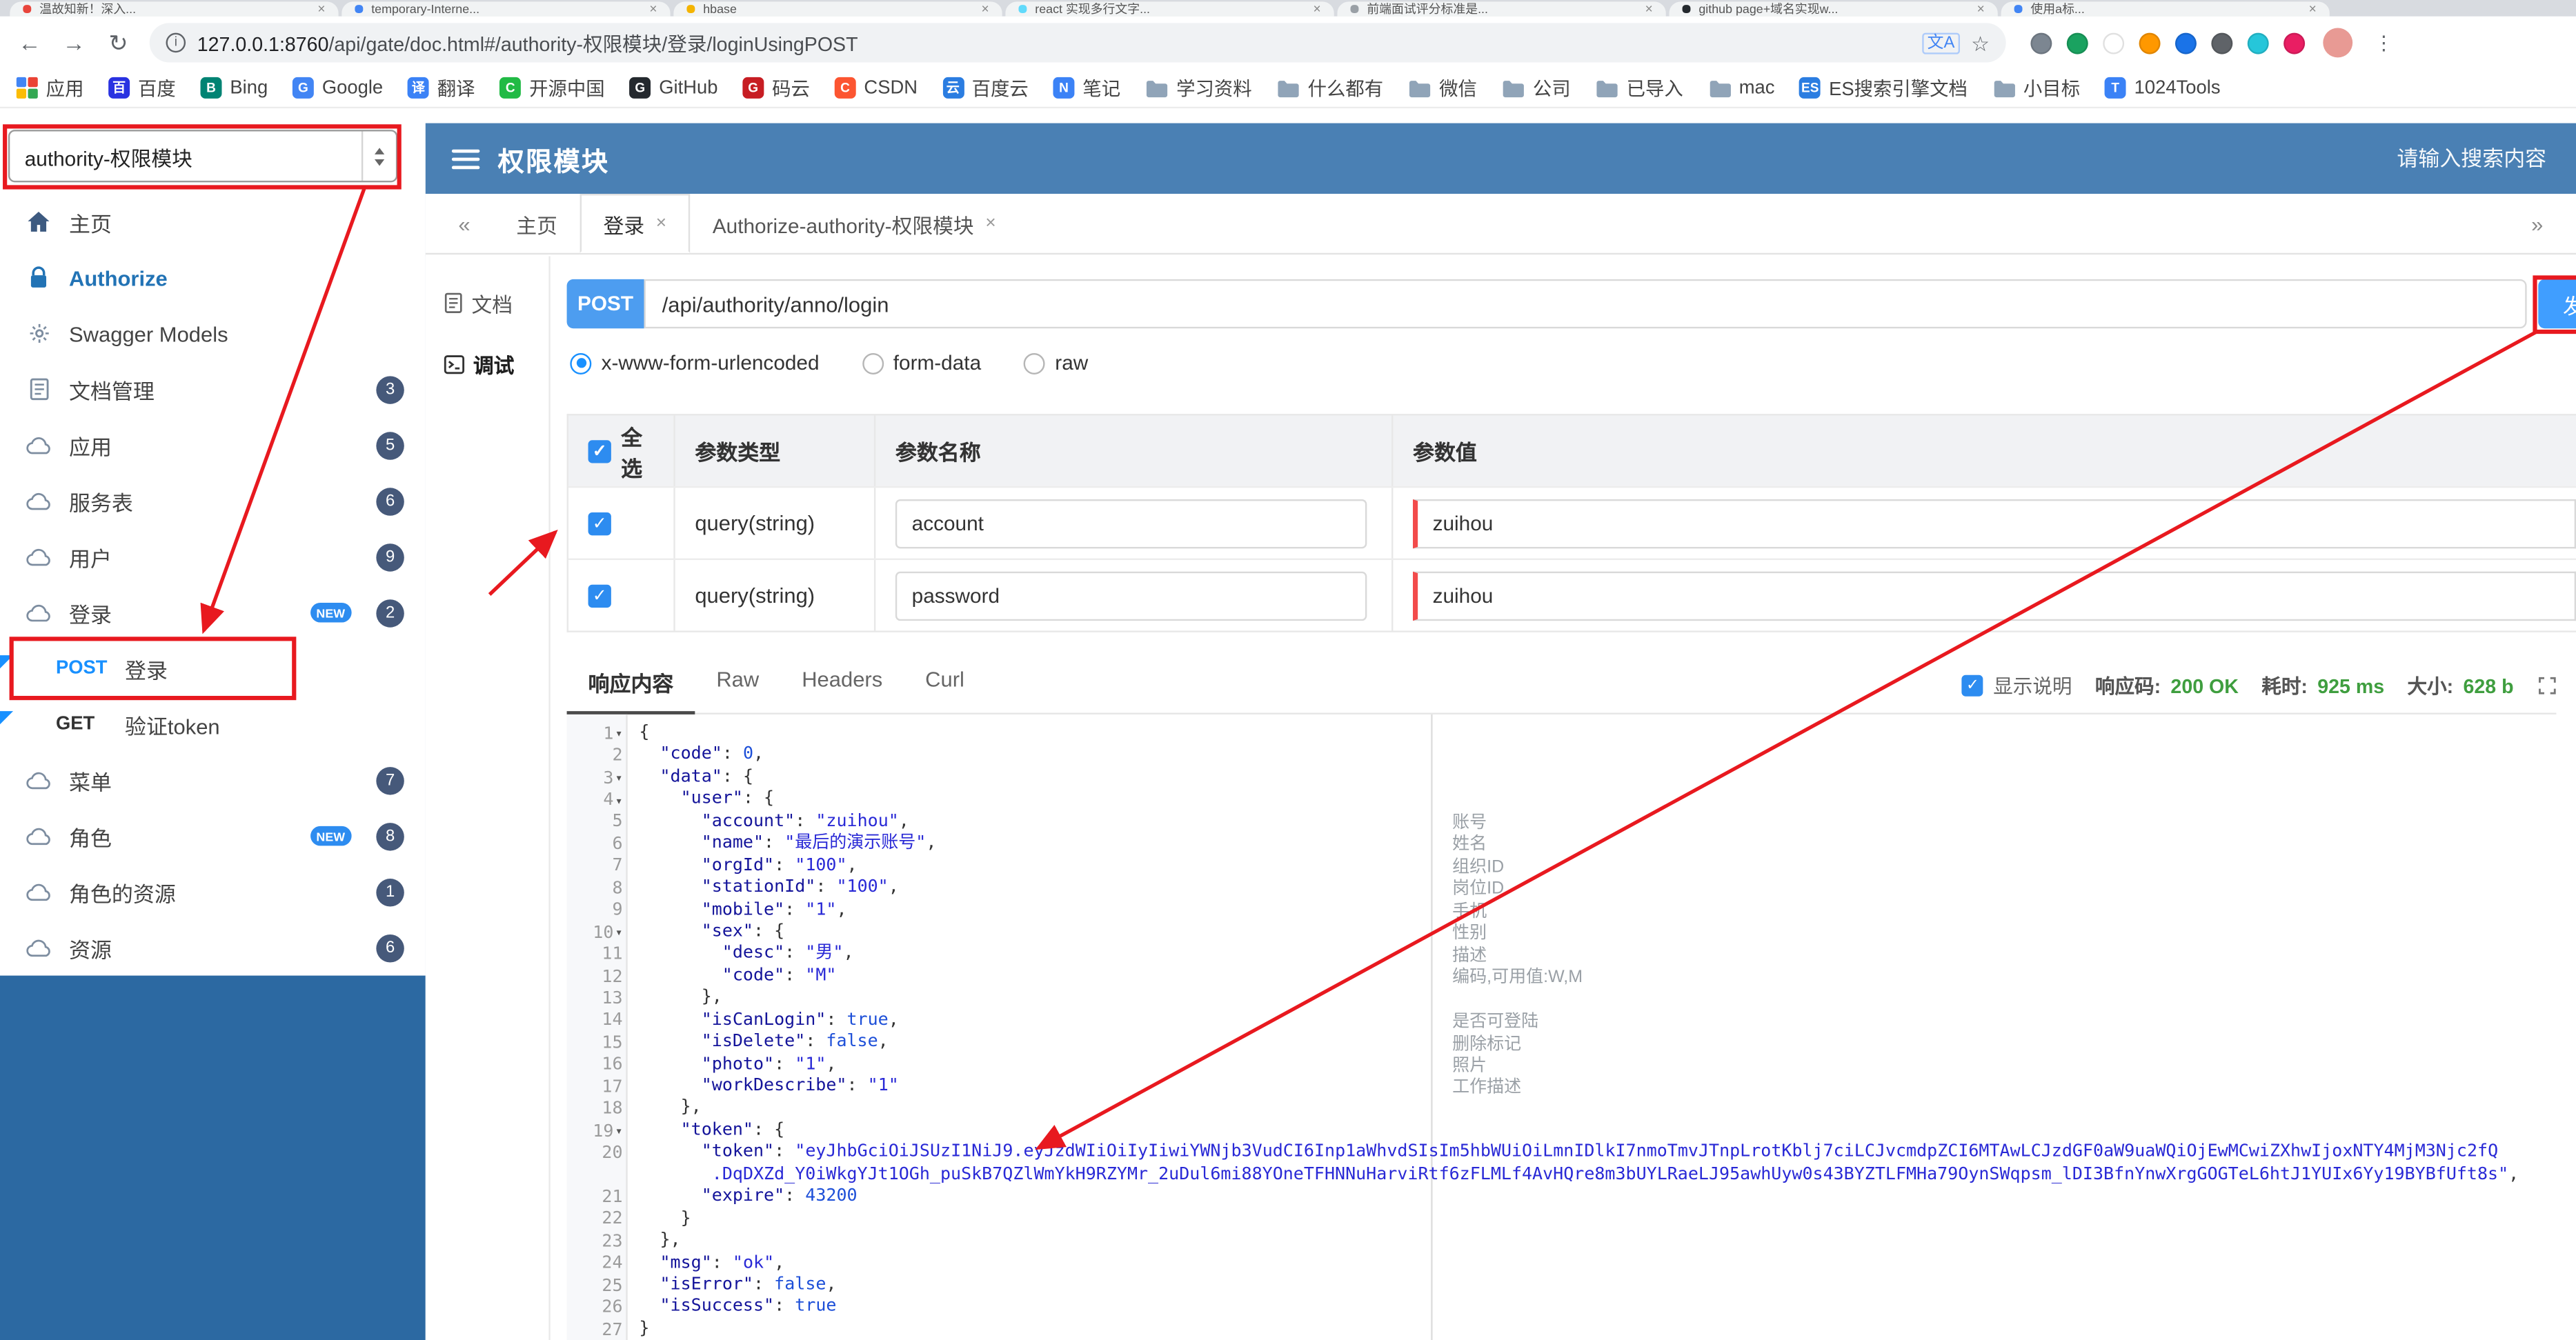  What do you see at coordinates (536, 223) in the screenshot?
I see `content-tab: 主页` at bounding box center [536, 223].